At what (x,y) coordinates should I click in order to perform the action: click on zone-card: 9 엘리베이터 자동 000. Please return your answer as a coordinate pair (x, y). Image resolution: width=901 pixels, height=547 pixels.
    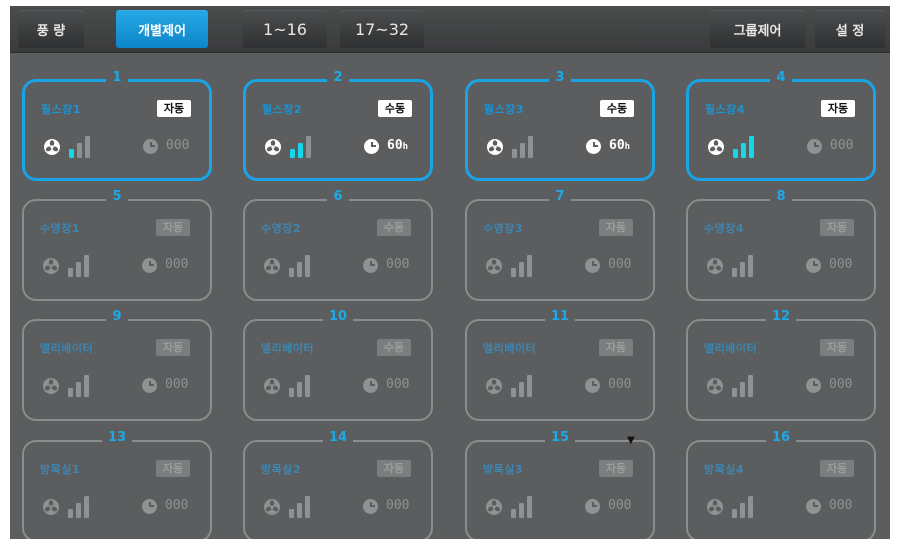
    Looking at the image, I should click on (117, 365).